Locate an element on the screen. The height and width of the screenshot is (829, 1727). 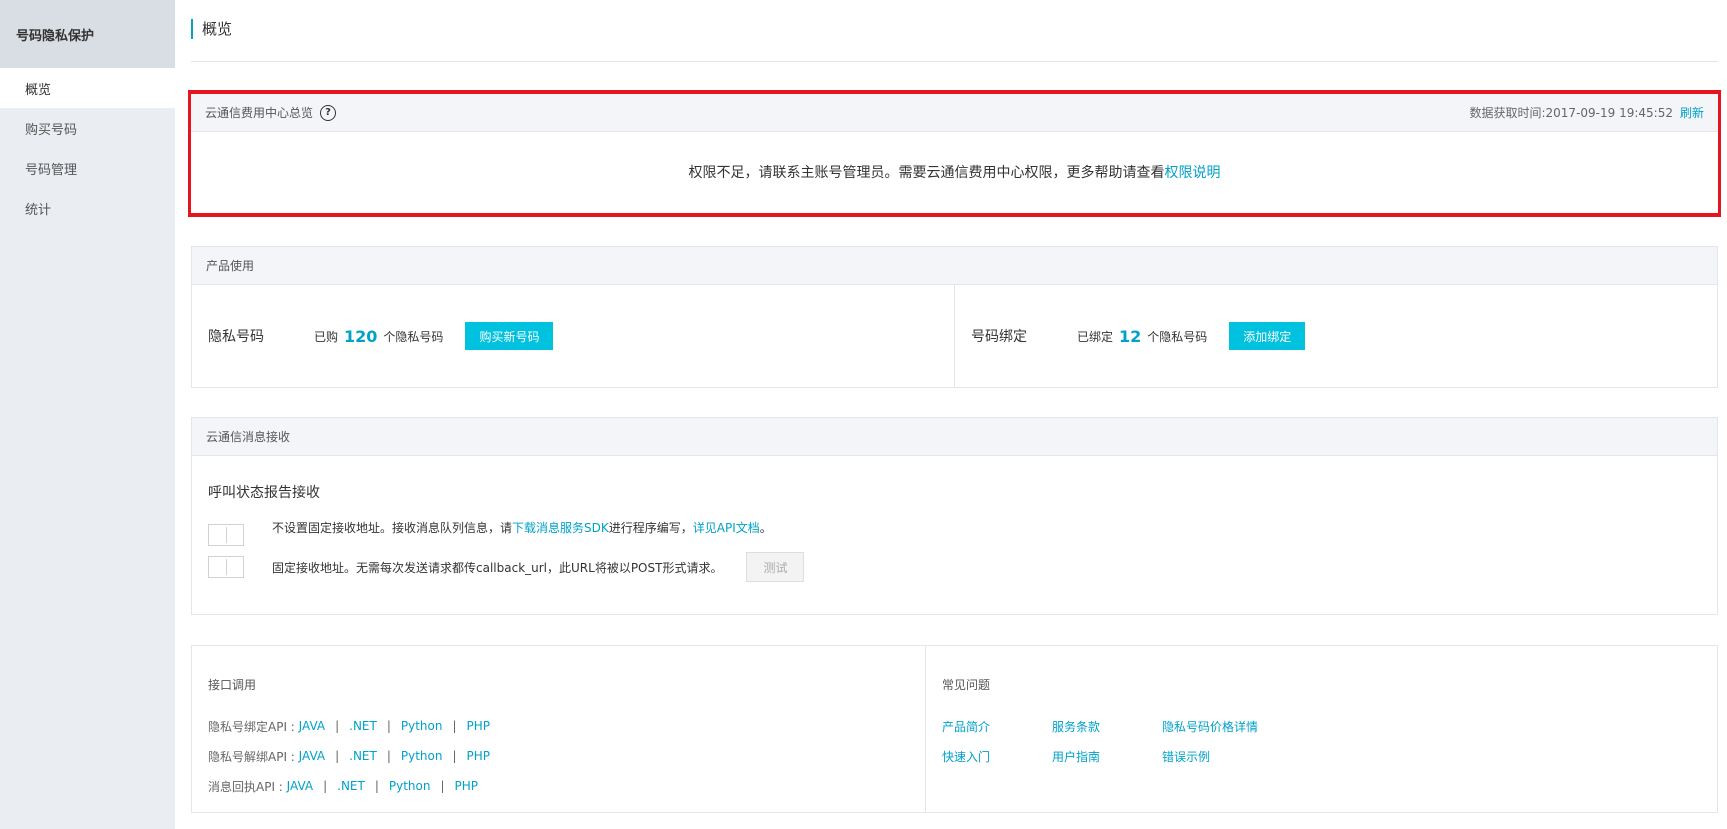
api-row-unbind: 隐私号解绑API : JAVA | .NET | Python | PHP is located at coordinates (558, 756).